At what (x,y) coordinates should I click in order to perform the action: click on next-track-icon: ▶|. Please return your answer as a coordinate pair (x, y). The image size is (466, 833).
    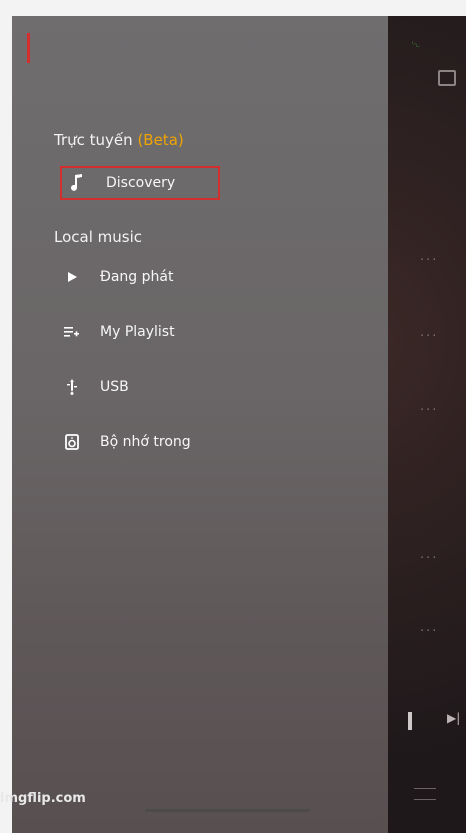
    Looking at the image, I should click on (453, 718).